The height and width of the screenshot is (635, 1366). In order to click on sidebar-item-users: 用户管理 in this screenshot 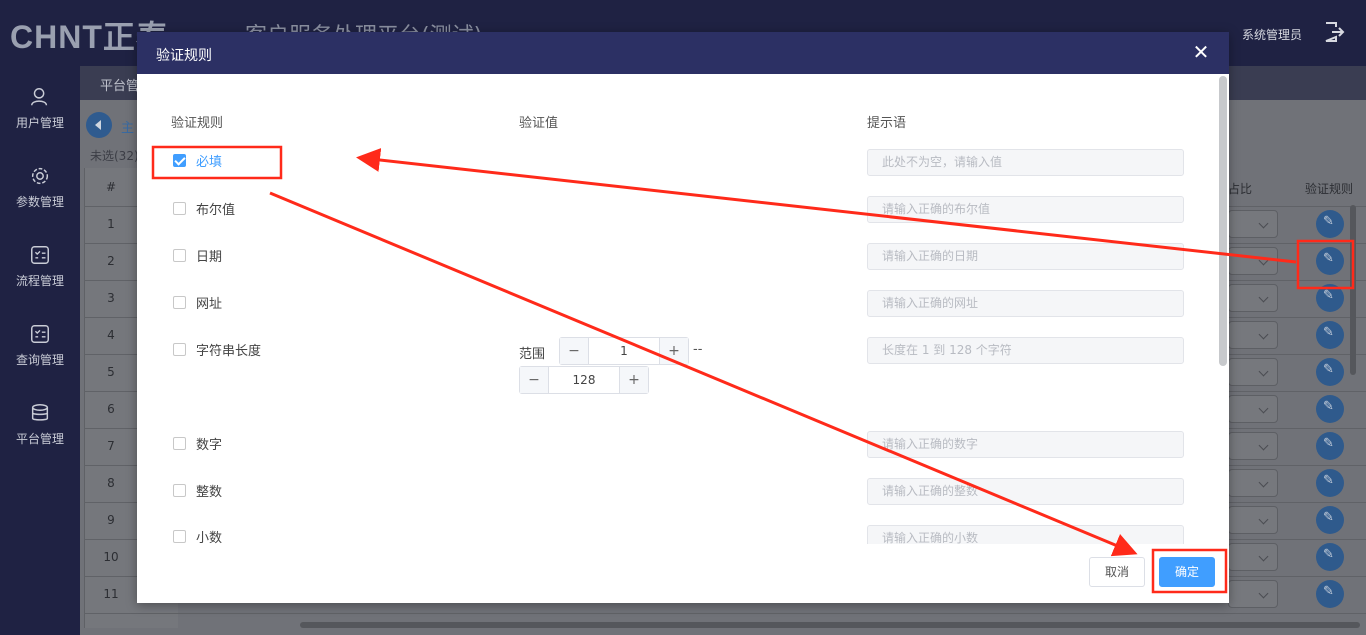, I will do `click(40, 121)`.